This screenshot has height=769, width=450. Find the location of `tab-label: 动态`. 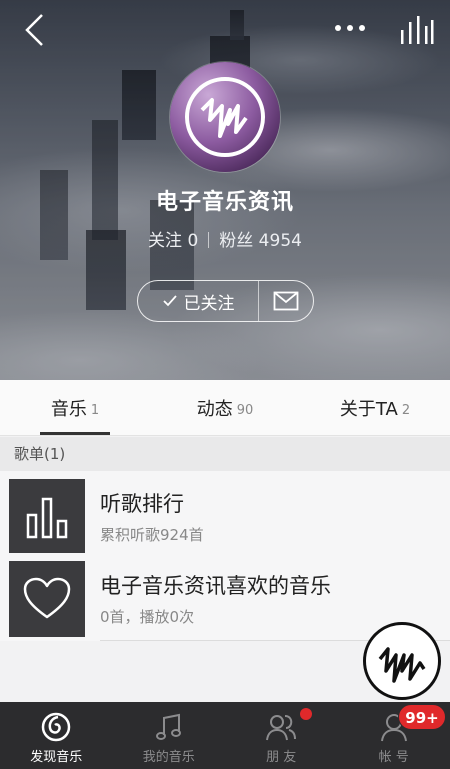

tab-label: 动态 is located at coordinates (214, 409).